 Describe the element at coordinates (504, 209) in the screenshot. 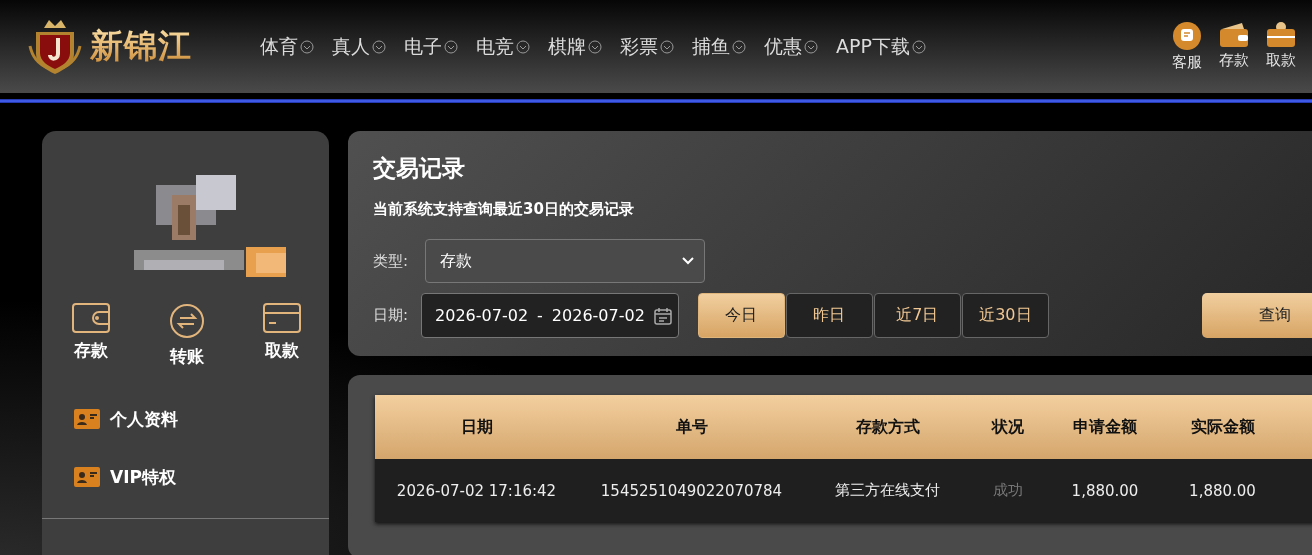

I see `hint-text: 当前系统支持查询最近30日的交易记录` at that location.